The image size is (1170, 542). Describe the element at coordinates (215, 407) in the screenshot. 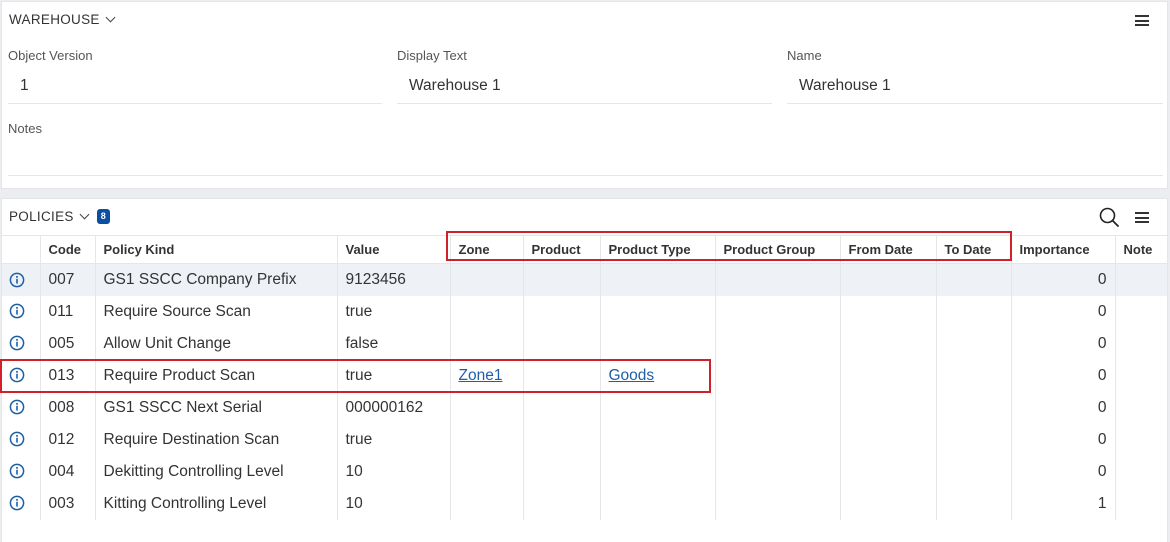

I see `cell-kind: GS1 SSCC Next Serial` at that location.